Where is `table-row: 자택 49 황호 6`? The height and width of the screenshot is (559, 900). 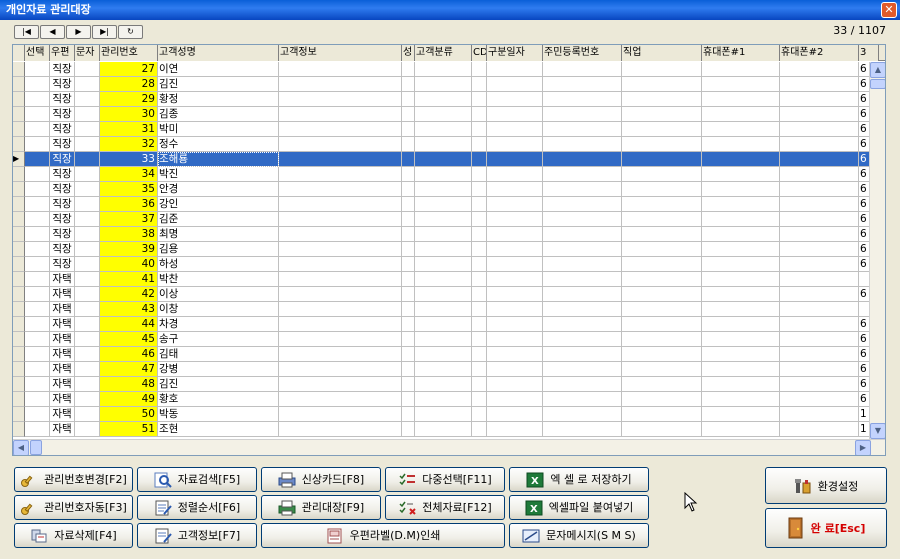
table-row: 자택 49 황호 6 is located at coordinates (442, 399).